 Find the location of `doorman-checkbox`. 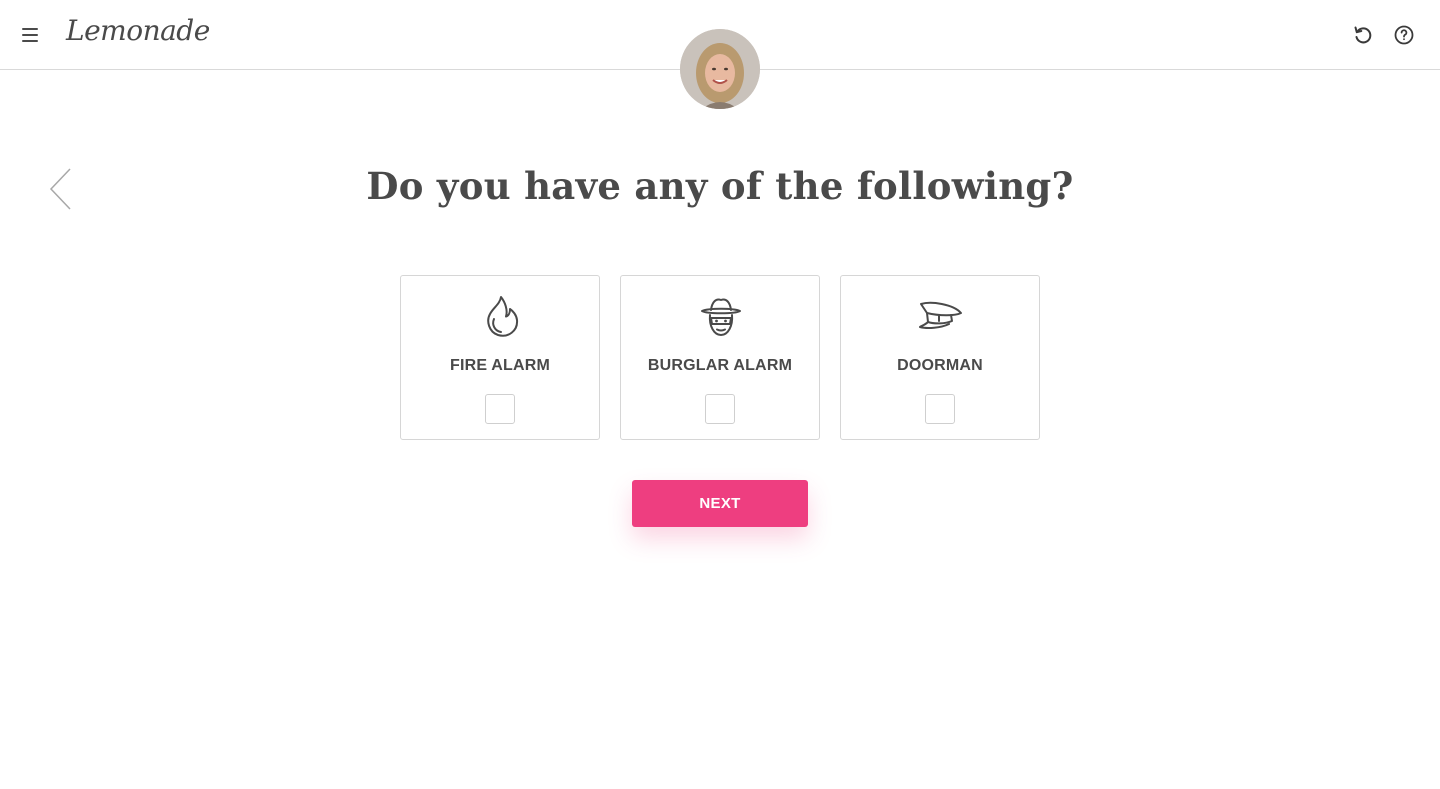

doorman-checkbox is located at coordinates (940, 409).